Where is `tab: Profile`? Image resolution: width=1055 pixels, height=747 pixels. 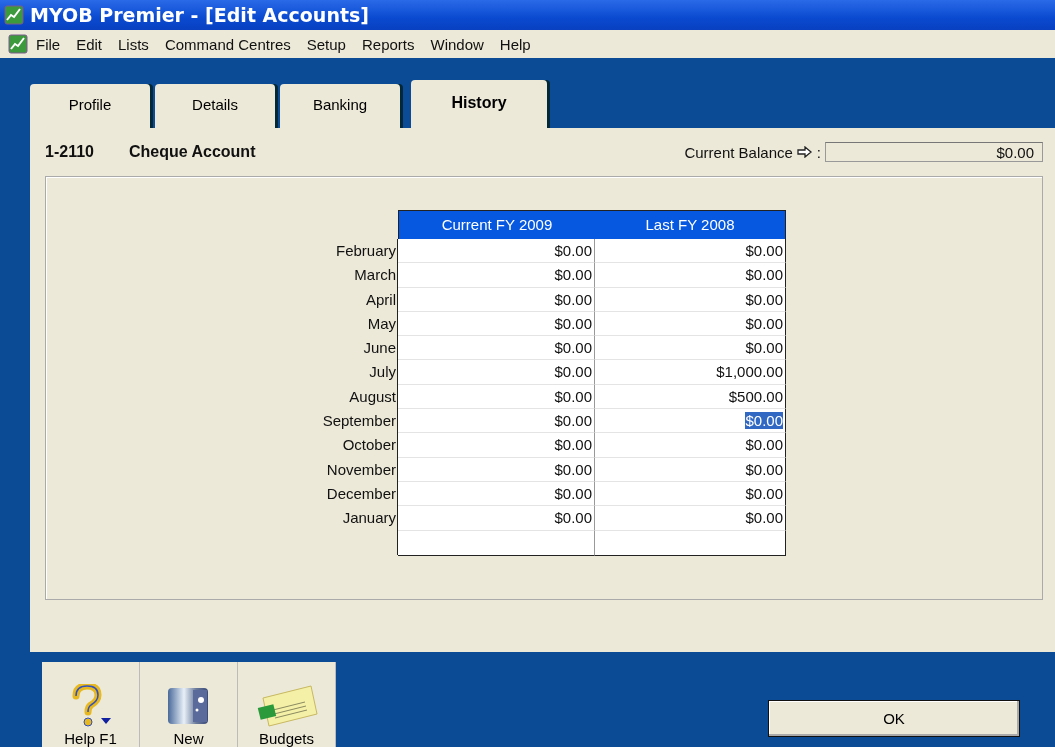
tab: Profile is located at coordinates (90, 106).